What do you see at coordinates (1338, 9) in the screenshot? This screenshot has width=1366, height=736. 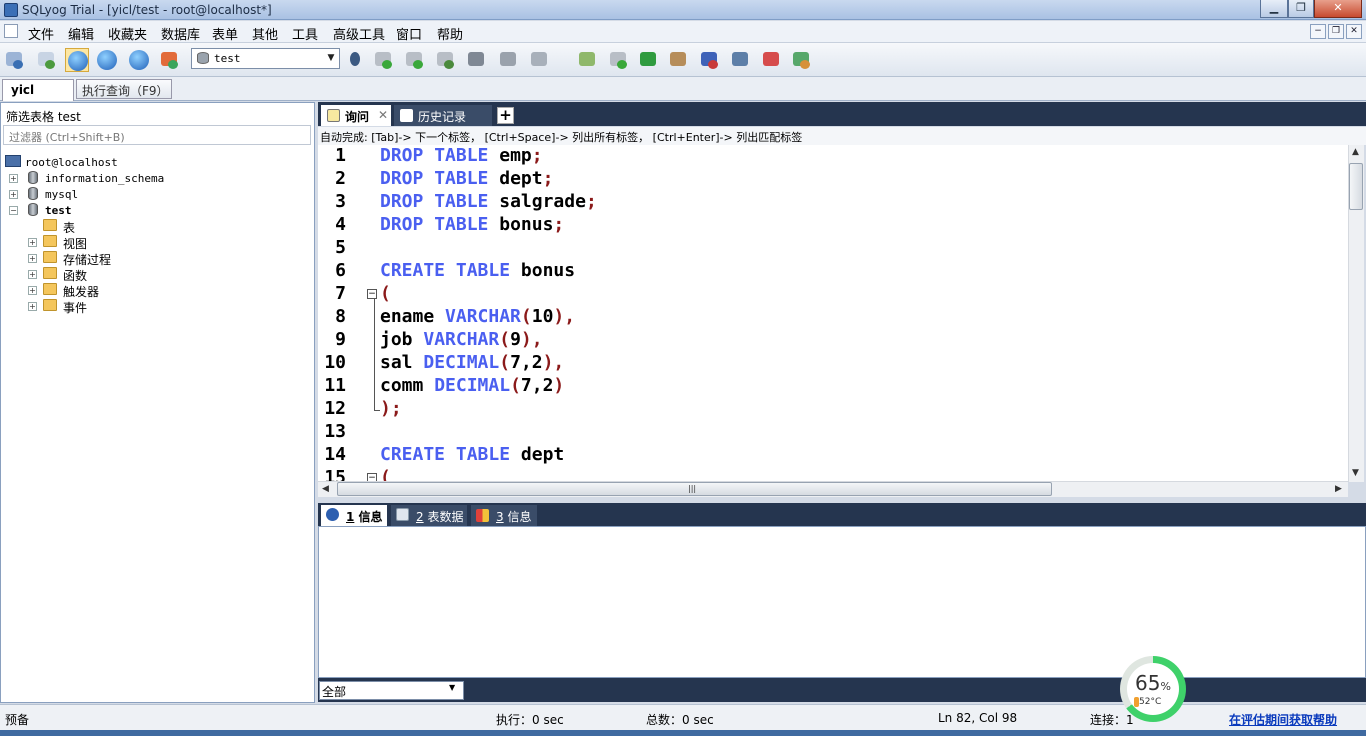 I see `close-button: ✕` at bounding box center [1338, 9].